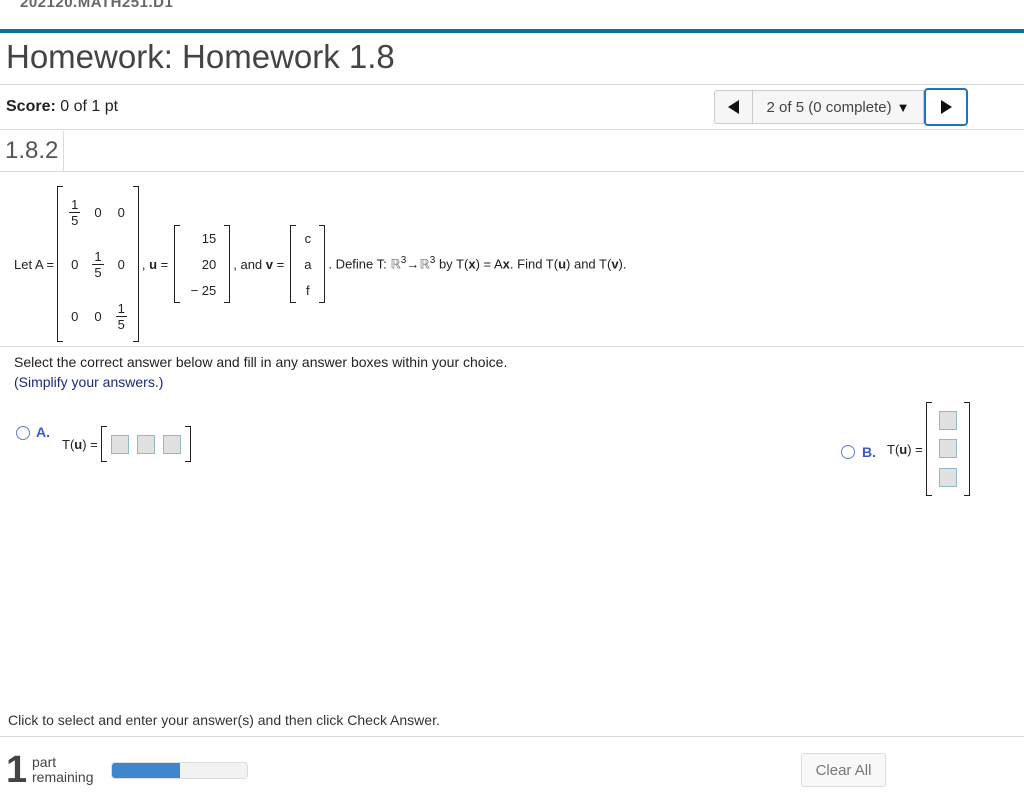 The image size is (1024, 800). I want to click on header-accent-bar, so click(512, 31).